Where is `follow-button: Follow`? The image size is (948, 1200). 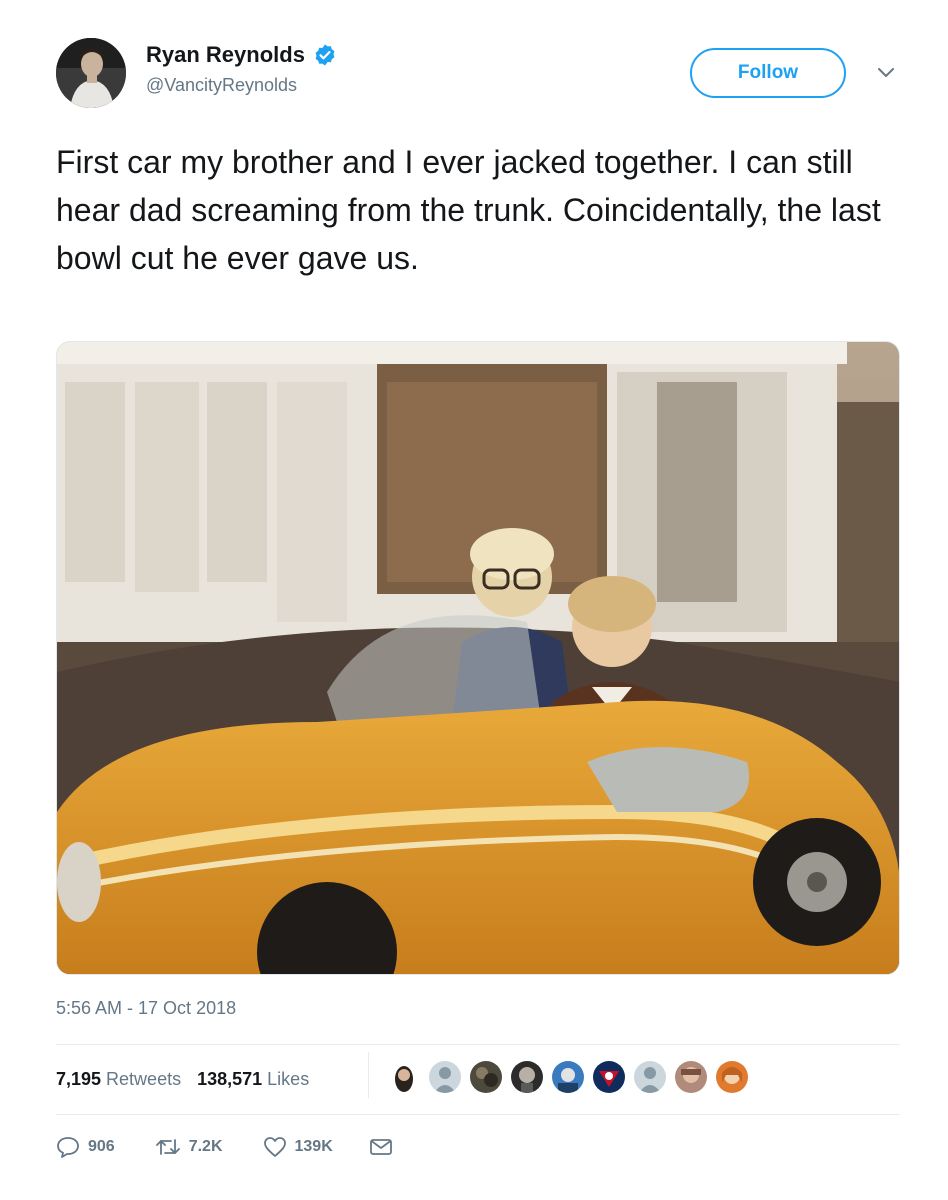 follow-button: Follow is located at coordinates (768, 73).